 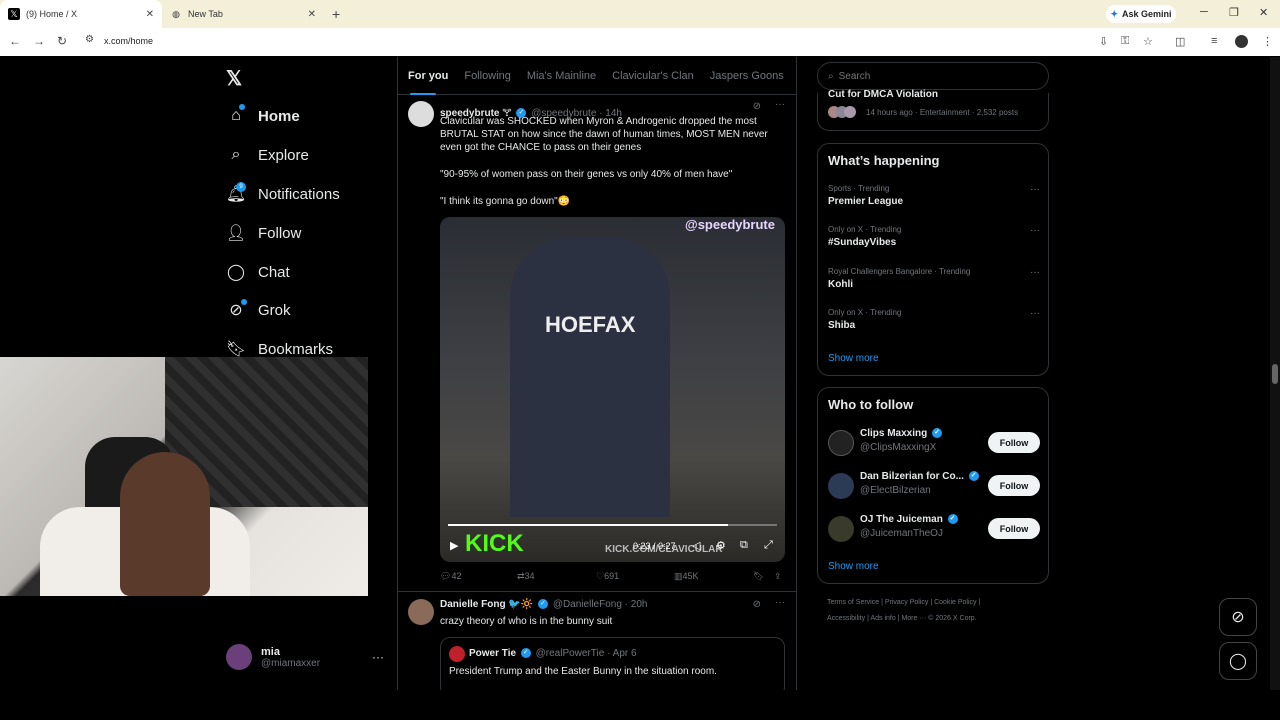 I want to click on tab-following: Following, so click(x=487, y=76).